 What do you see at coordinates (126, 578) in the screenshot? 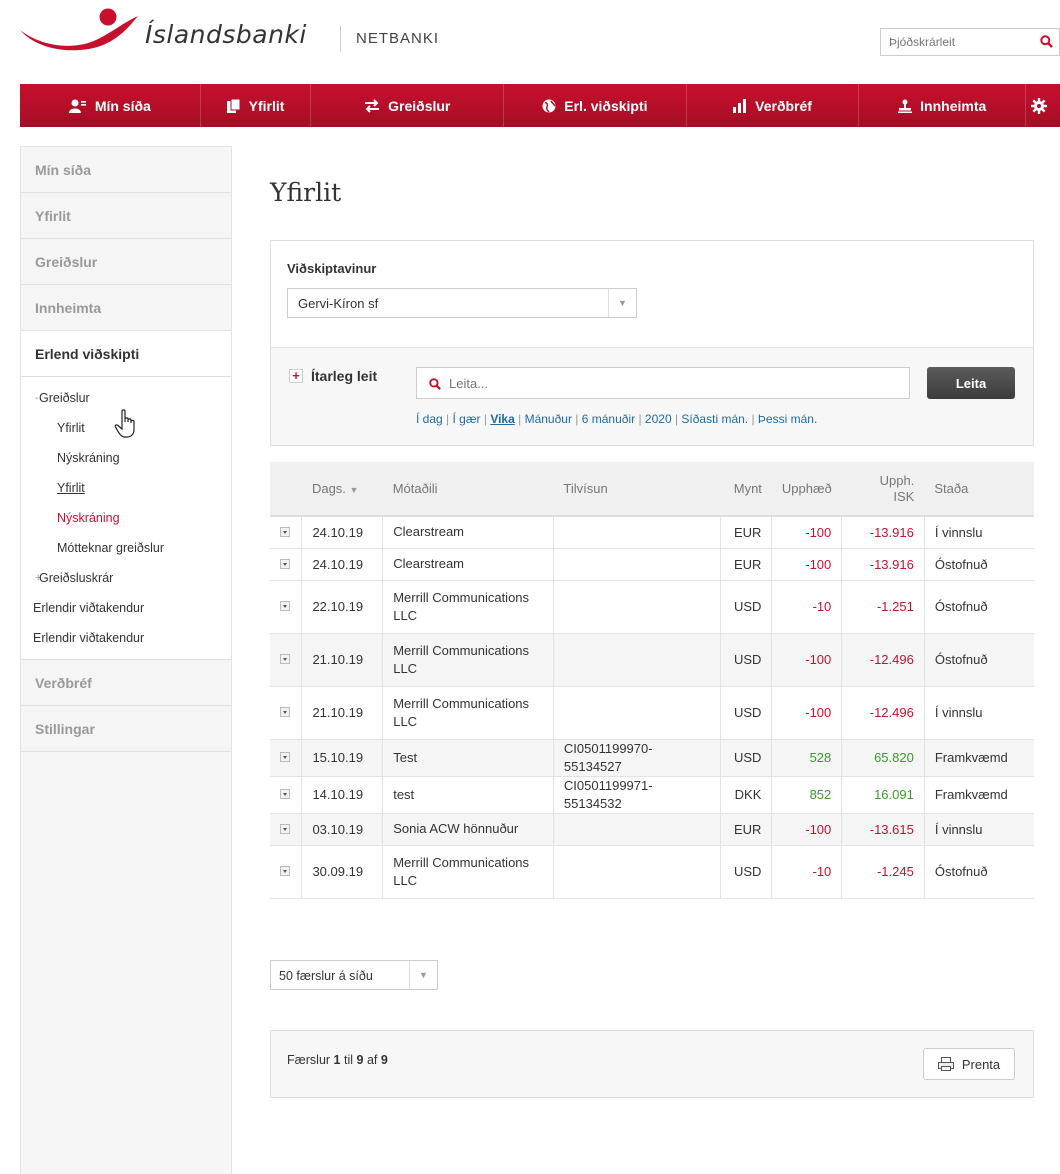
I see `subnav-greidsluskrar: + Greiðsluskrár` at bounding box center [126, 578].